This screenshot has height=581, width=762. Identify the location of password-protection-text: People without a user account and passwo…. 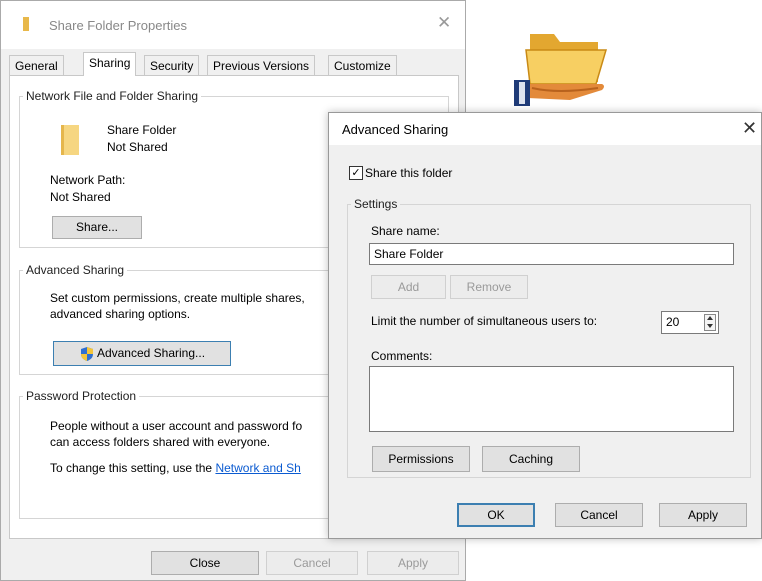
(176, 426).